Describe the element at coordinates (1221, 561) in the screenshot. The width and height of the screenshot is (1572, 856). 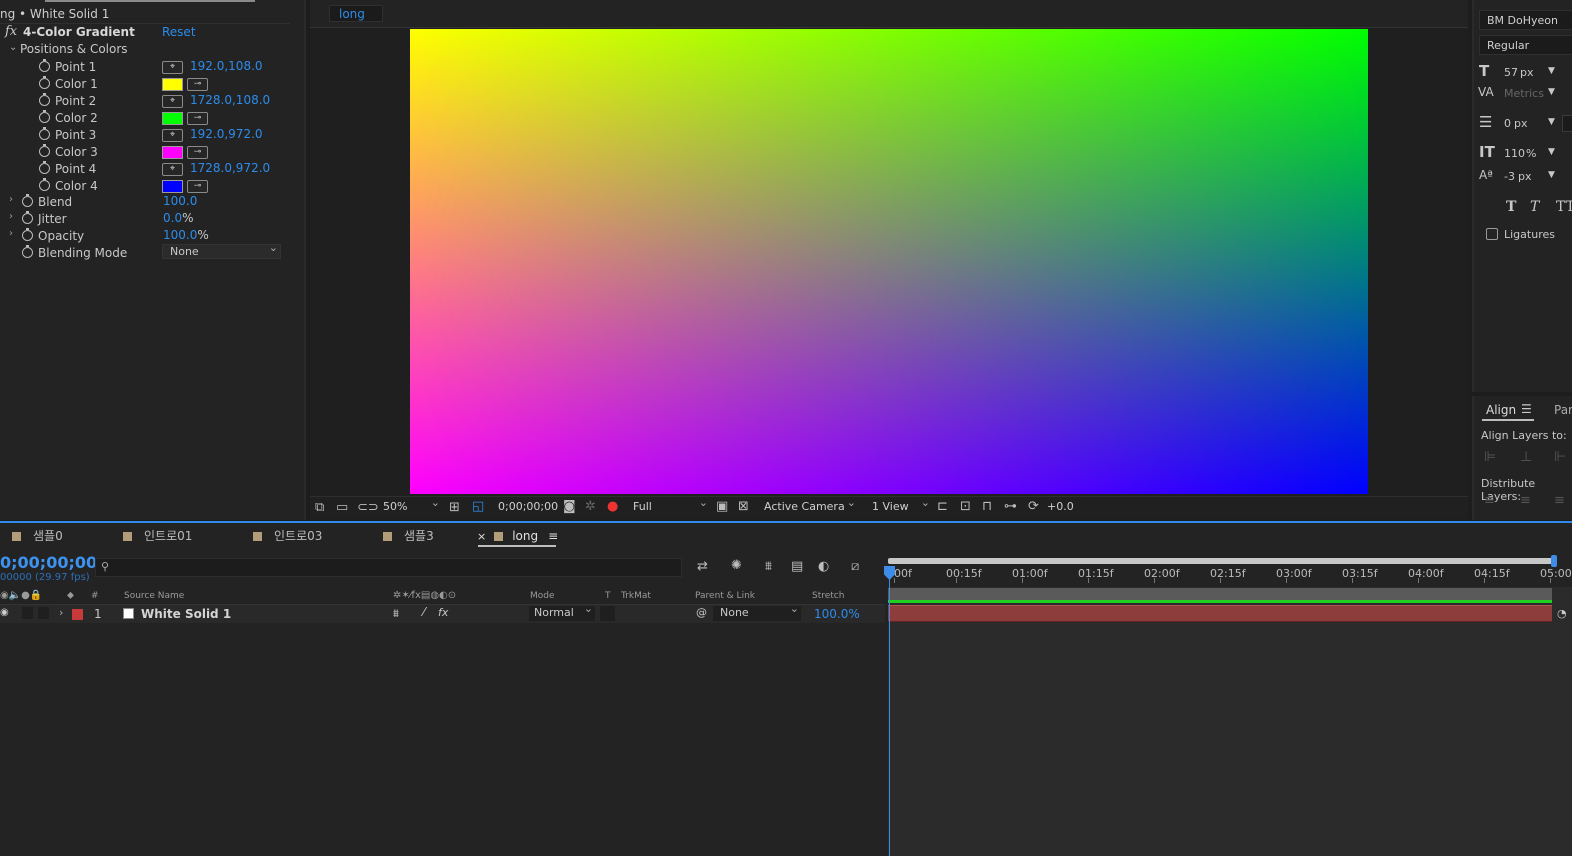
I see `work-area-bar` at that location.